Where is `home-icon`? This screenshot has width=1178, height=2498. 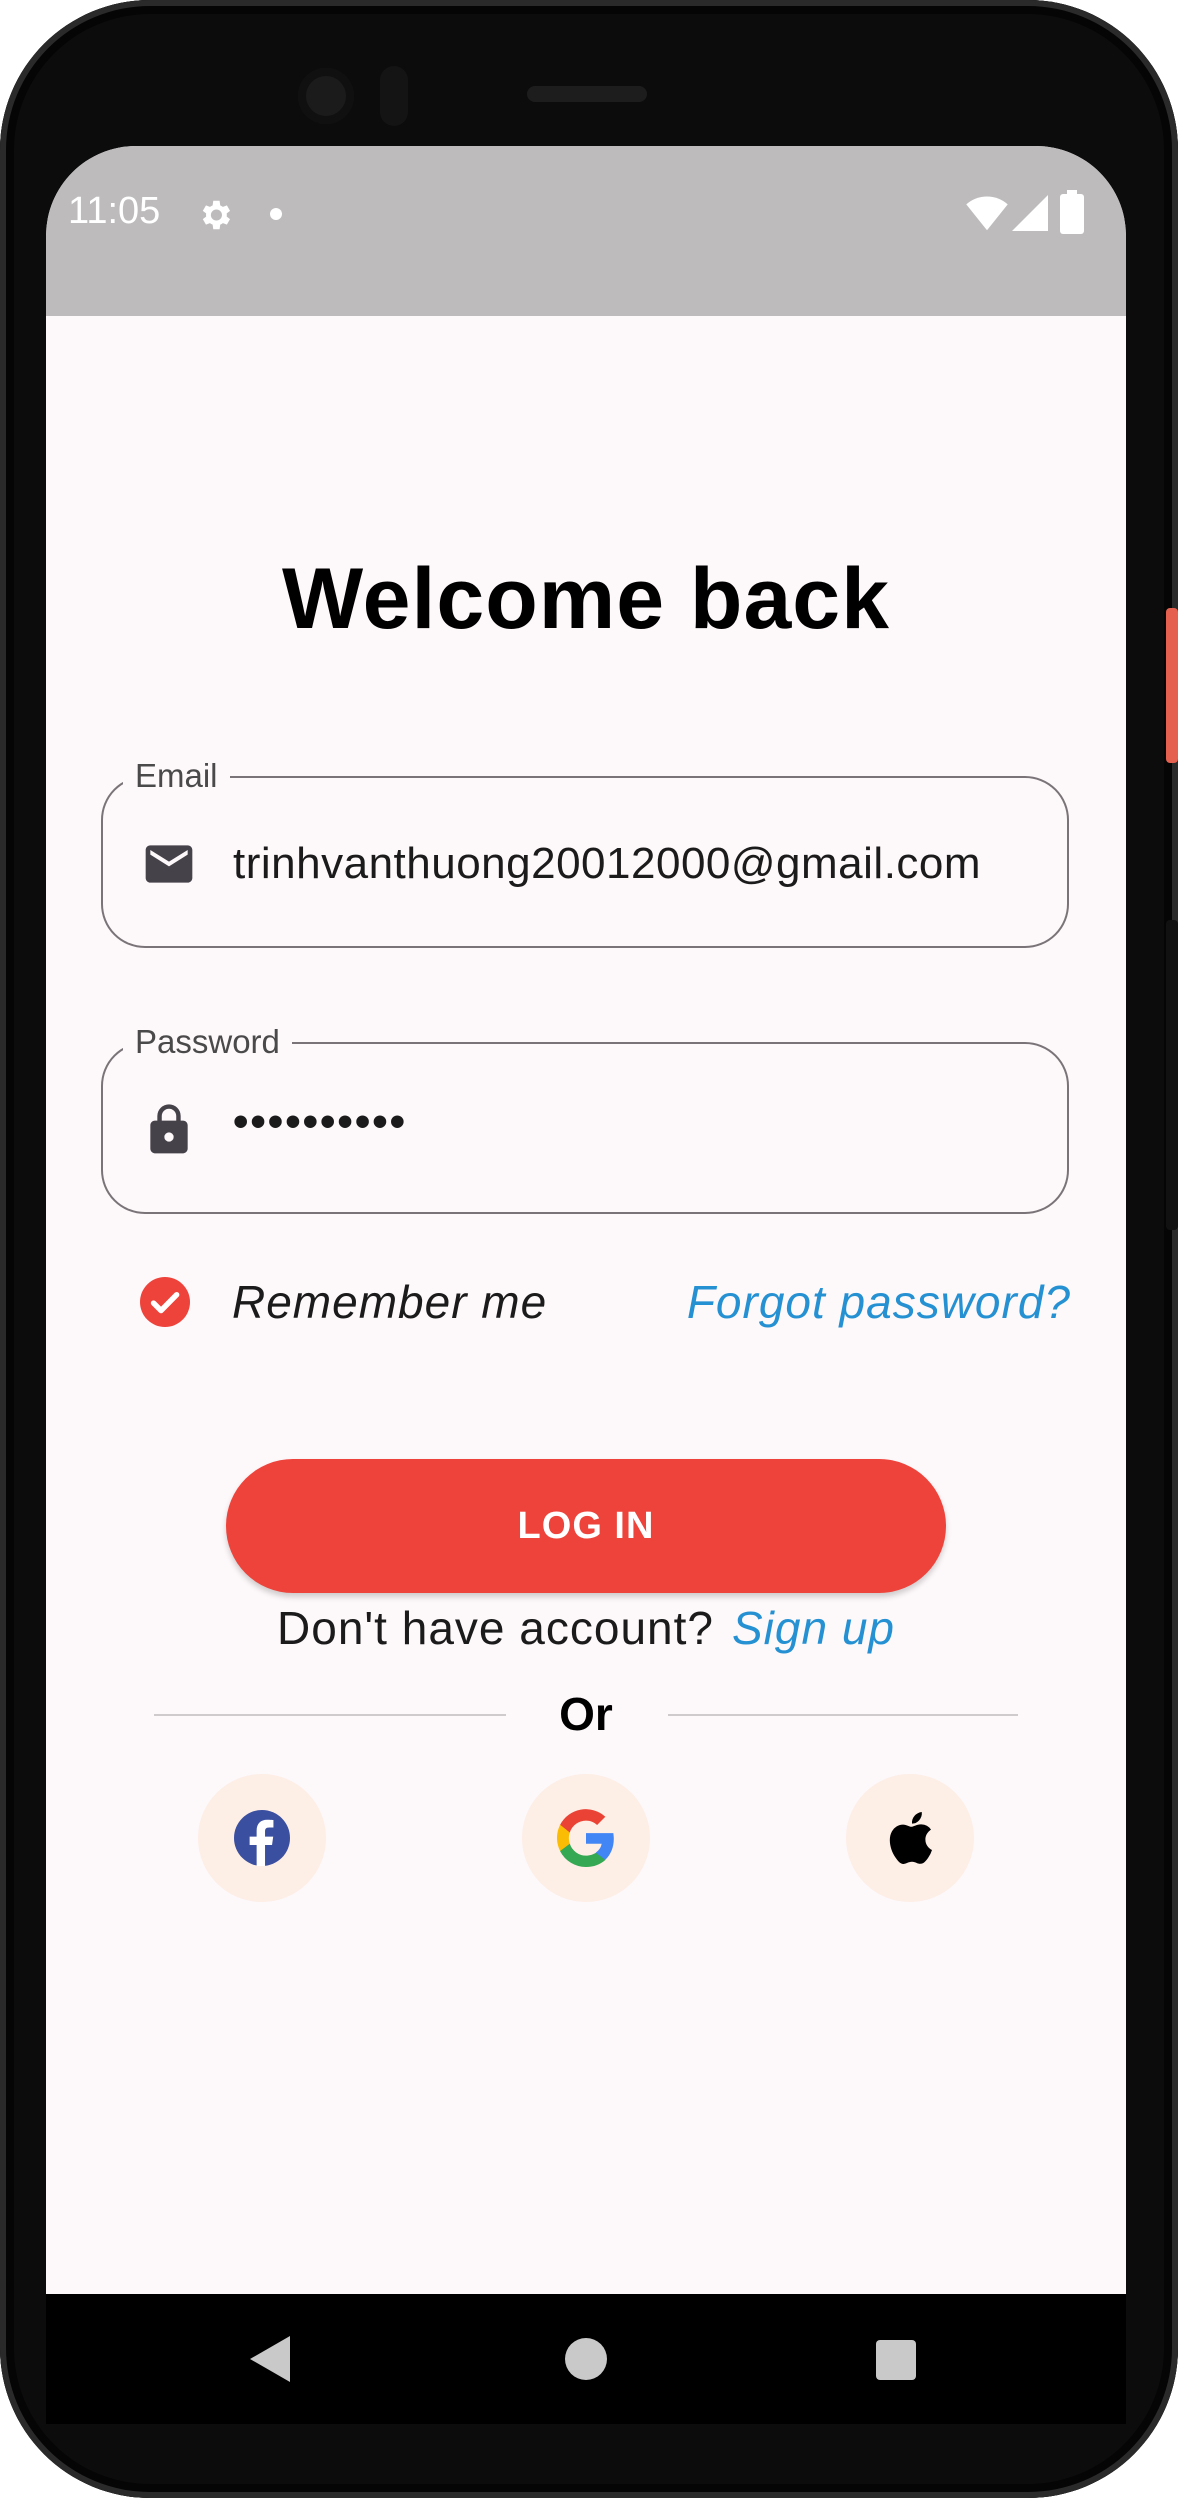
home-icon is located at coordinates (586, 2359).